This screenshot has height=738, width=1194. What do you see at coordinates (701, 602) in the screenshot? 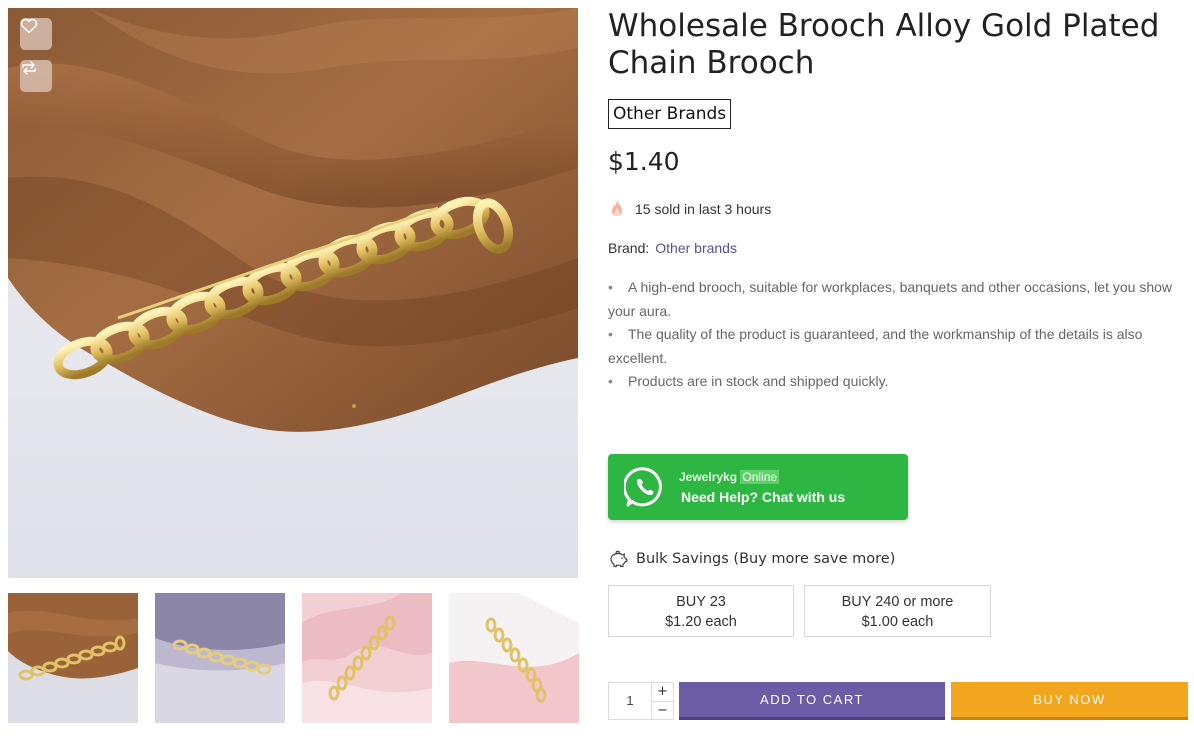
I see `tier-quantity: BUY 23` at bounding box center [701, 602].